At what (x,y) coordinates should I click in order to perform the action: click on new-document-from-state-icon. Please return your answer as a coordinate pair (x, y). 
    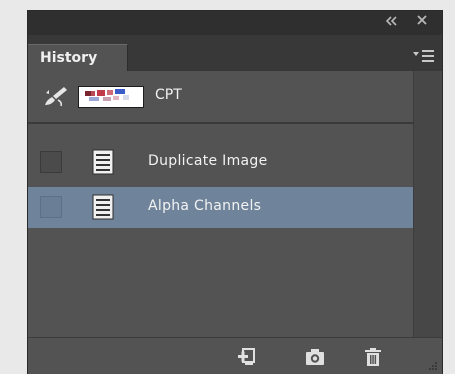
    Looking at the image, I should click on (246, 357).